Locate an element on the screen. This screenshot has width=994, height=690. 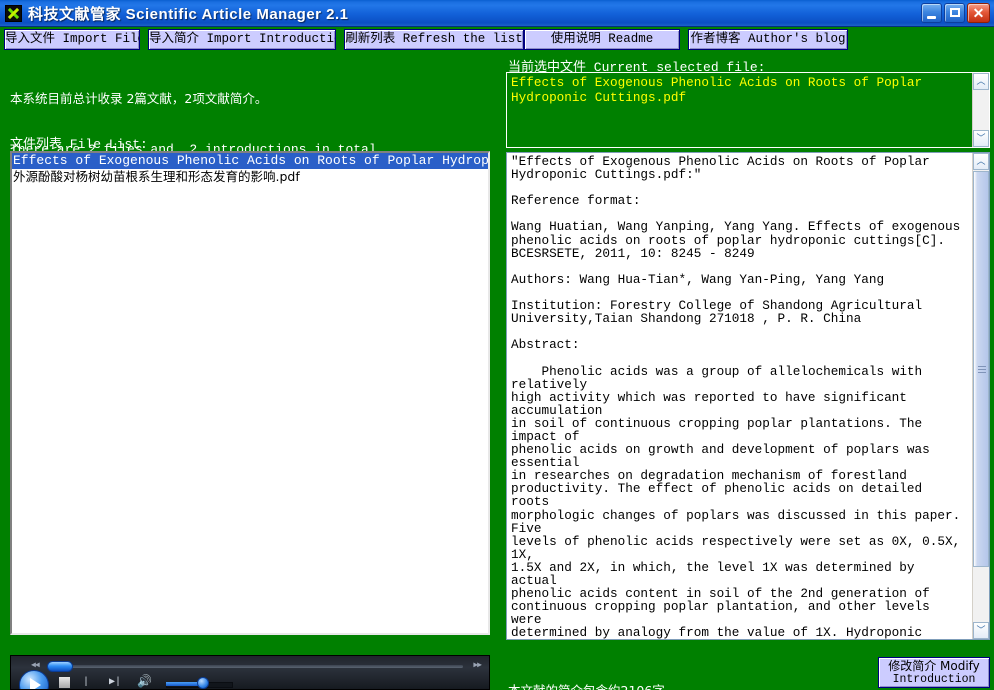
rewind-icon: ◀◀ is located at coordinates (35, 666).